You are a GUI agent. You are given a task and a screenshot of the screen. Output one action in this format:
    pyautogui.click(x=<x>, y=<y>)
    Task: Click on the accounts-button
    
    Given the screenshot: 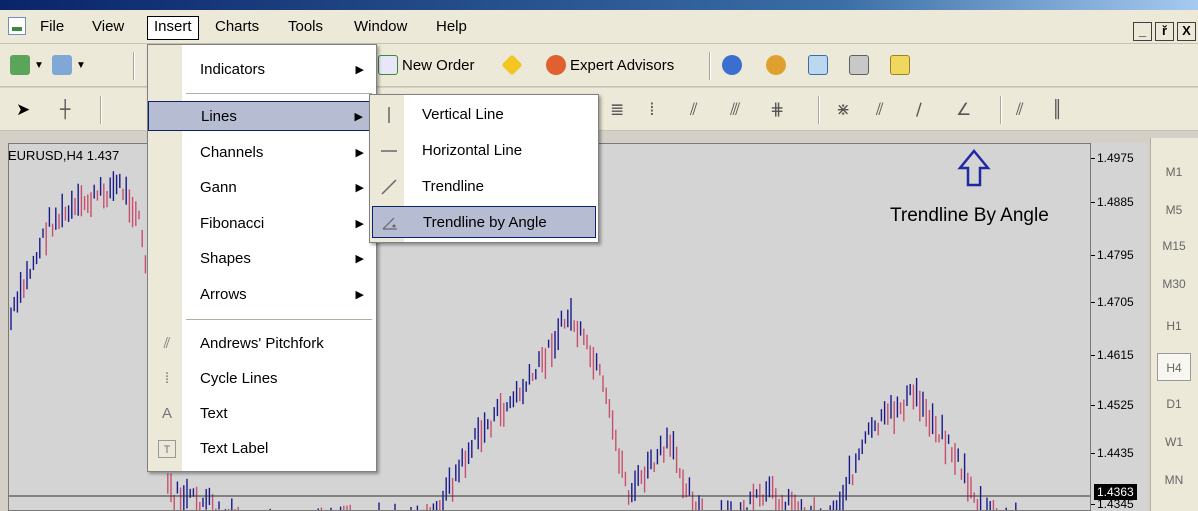 What is the action you would take?
    pyautogui.click(x=776, y=65)
    